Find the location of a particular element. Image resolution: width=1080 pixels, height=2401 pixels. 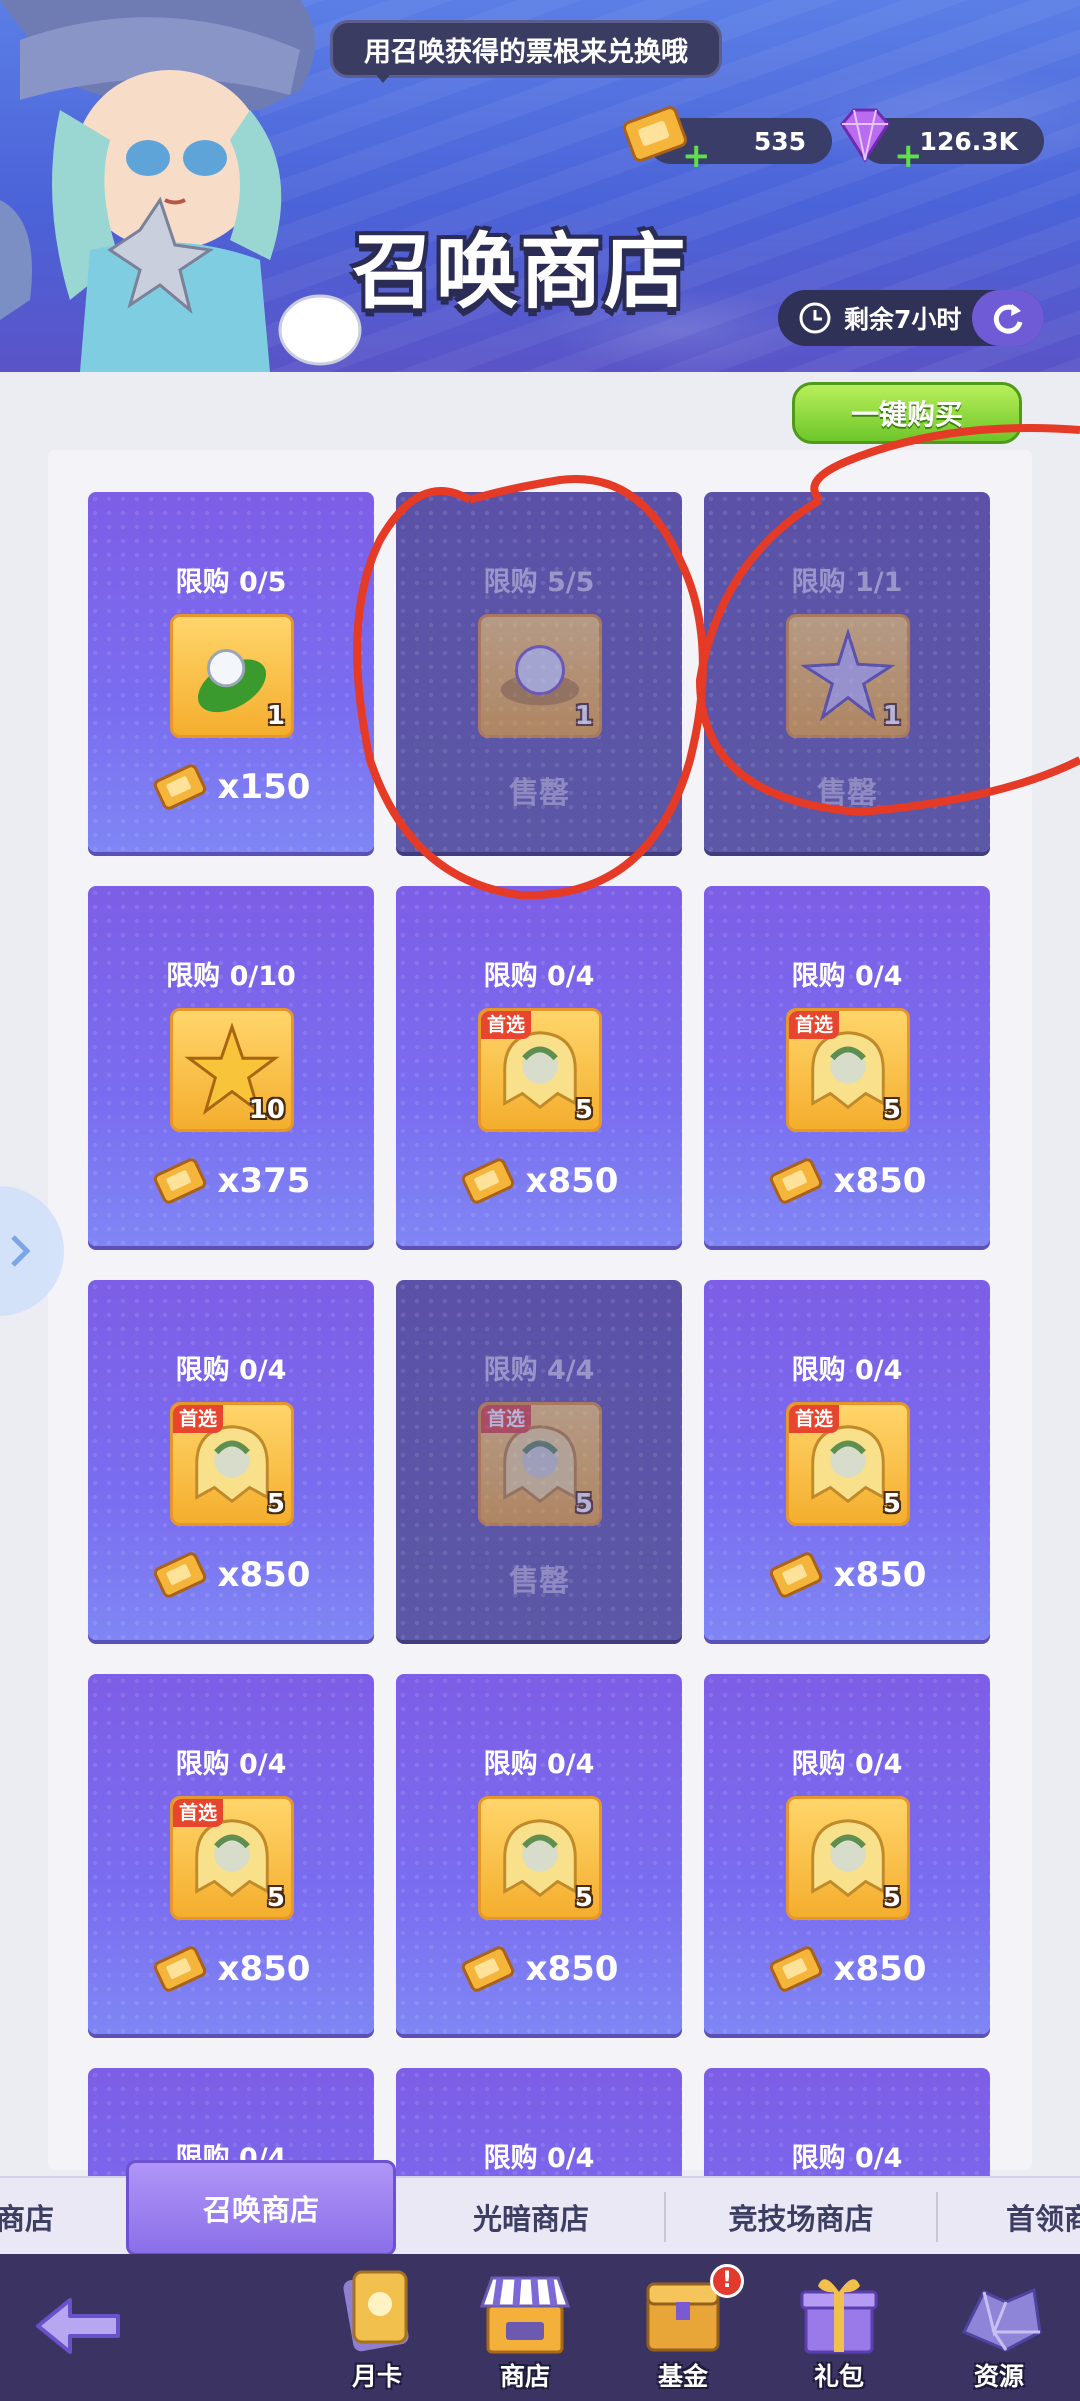

nav-gift: 礼包 is located at coordinates (839, 2331).